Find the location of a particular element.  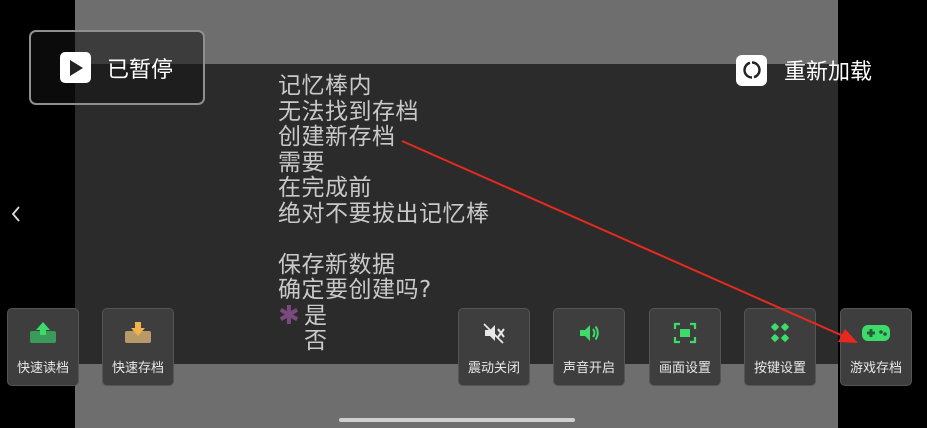

reload-button: 重新加载 is located at coordinates (804, 70).